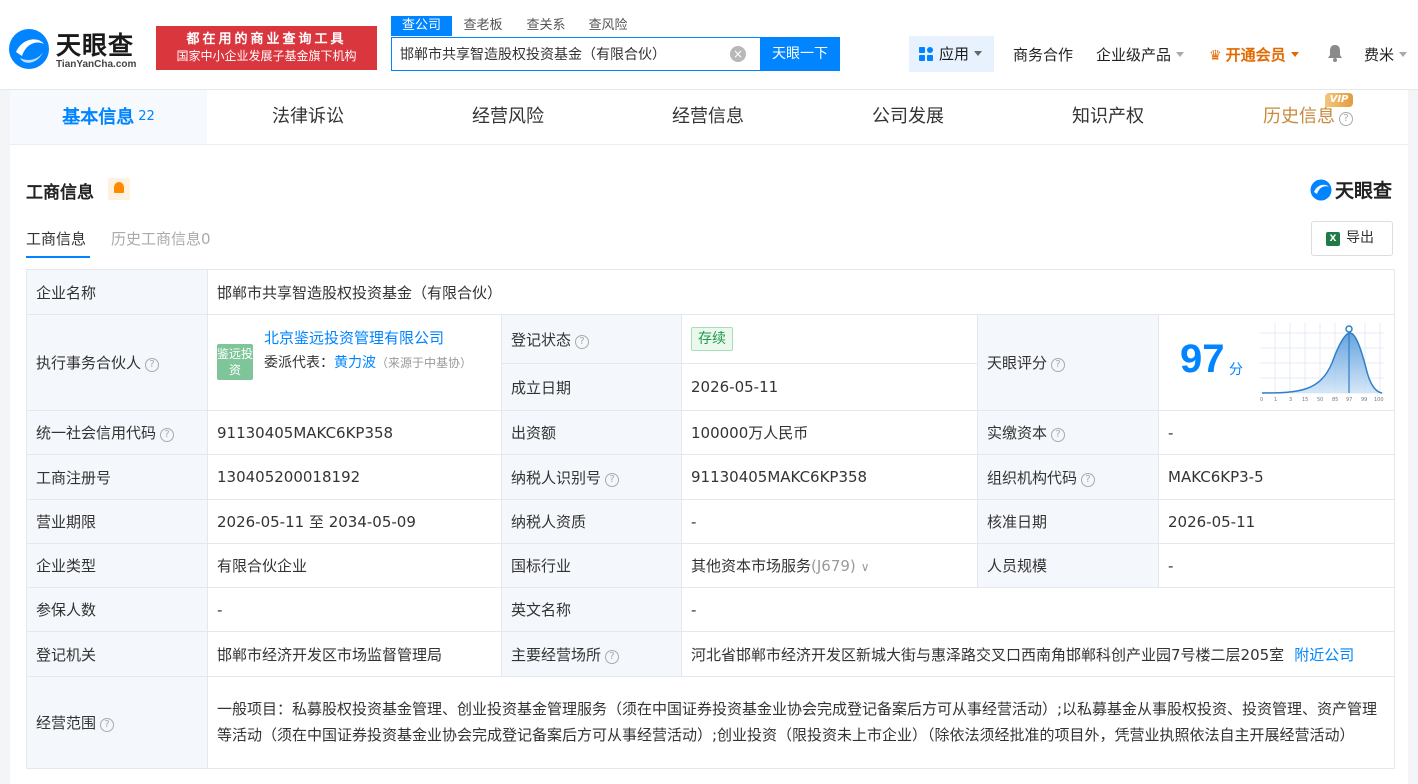 The image size is (1418, 784). I want to click on paid-capital-label: 实缴资本?, so click(1068, 432).